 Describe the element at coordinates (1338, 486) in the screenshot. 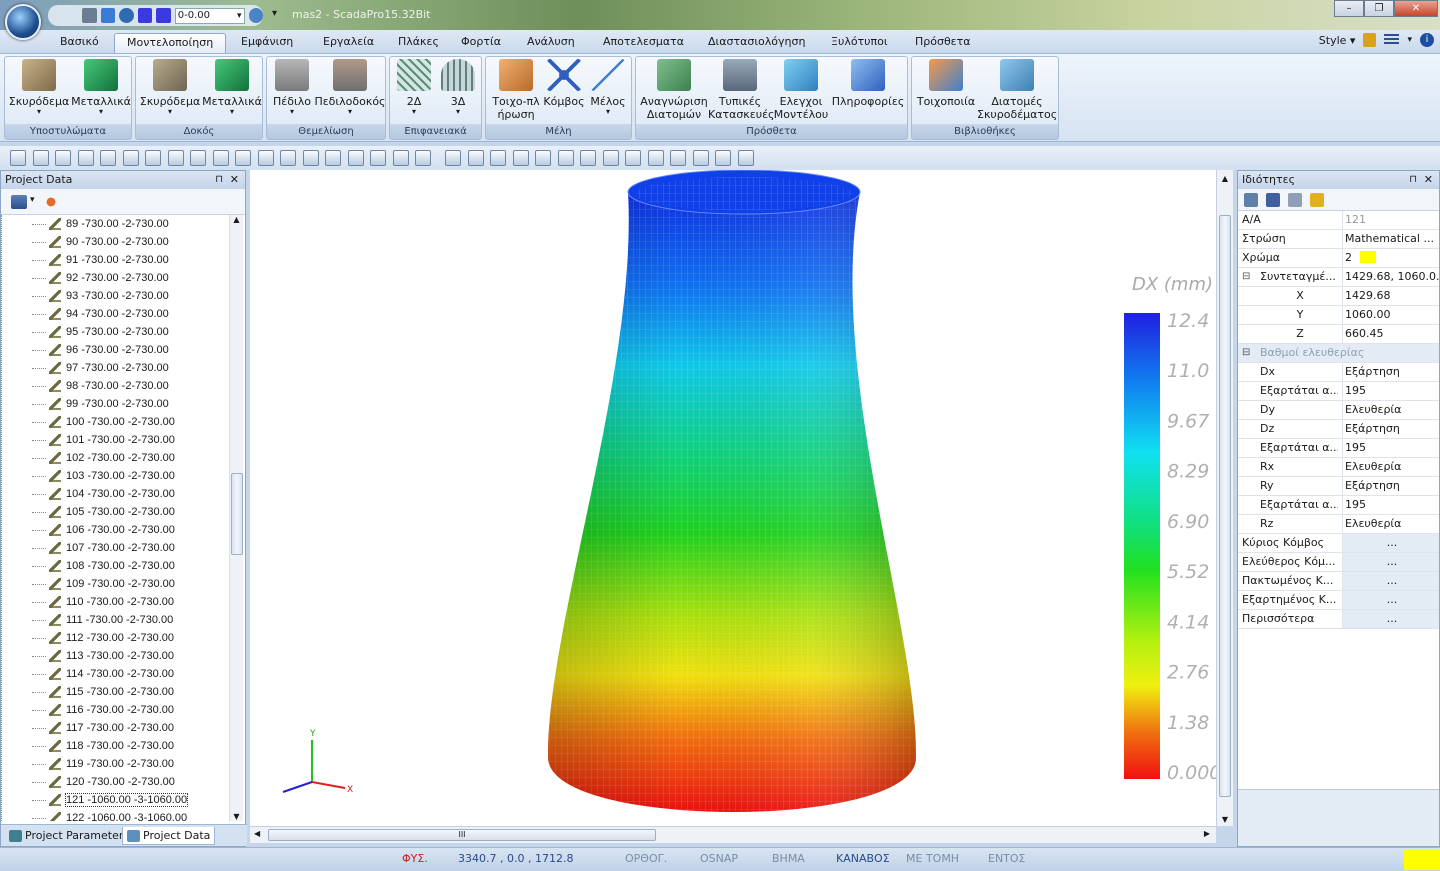

I see `property-row: Ry Εξάρτηση` at that location.